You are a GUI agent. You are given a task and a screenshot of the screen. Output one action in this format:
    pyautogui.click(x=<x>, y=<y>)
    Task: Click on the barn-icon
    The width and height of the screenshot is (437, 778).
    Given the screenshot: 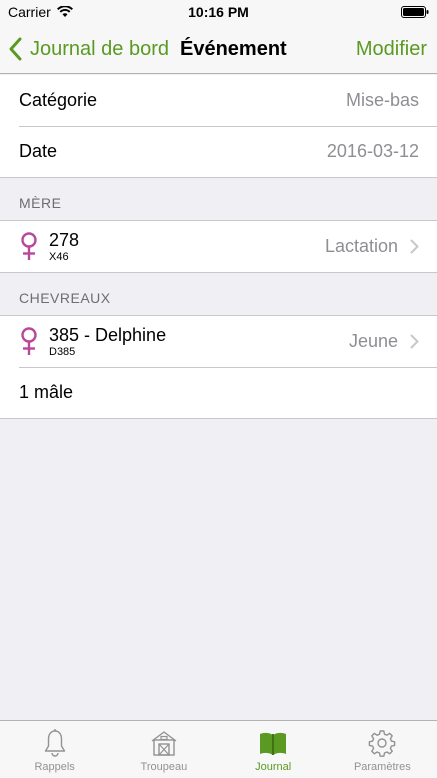 What is the action you would take?
    pyautogui.click(x=164, y=743)
    